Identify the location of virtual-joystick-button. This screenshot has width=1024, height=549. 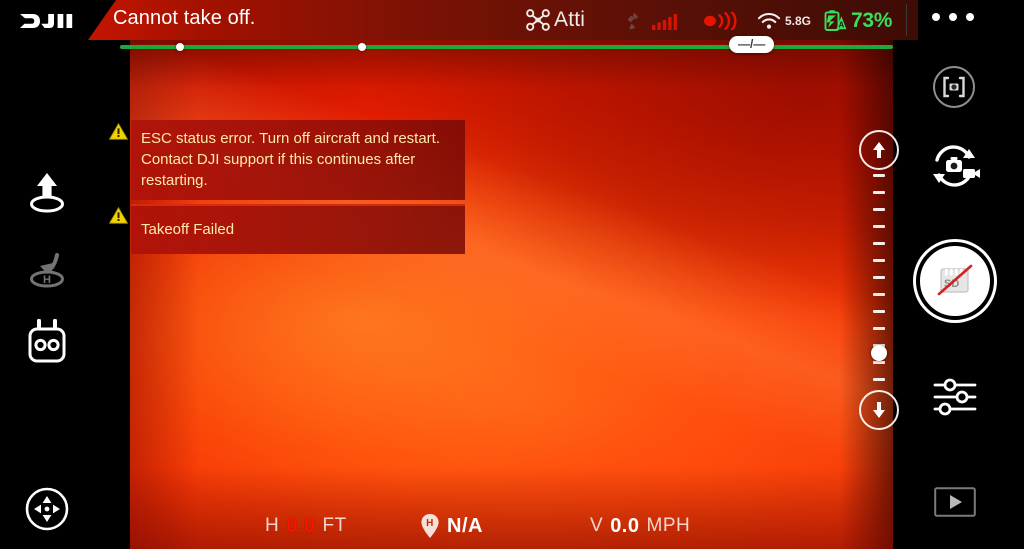
(47, 509).